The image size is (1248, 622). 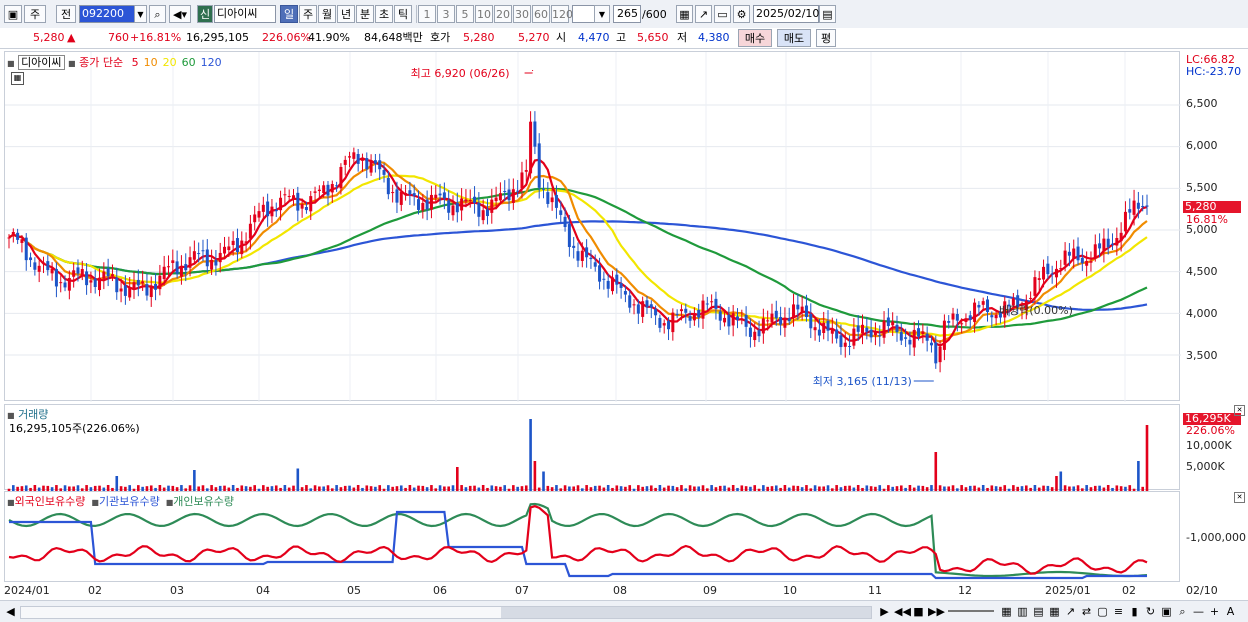 What do you see at coordinates (465, 14) in the screenshot?
I see `minute-button: 5` at bounding box center [465, 14].